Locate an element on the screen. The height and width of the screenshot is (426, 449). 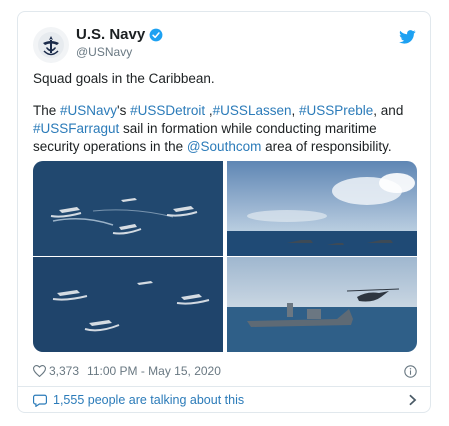
display-name: U.S. Navy is located at coordinates (110, 34).